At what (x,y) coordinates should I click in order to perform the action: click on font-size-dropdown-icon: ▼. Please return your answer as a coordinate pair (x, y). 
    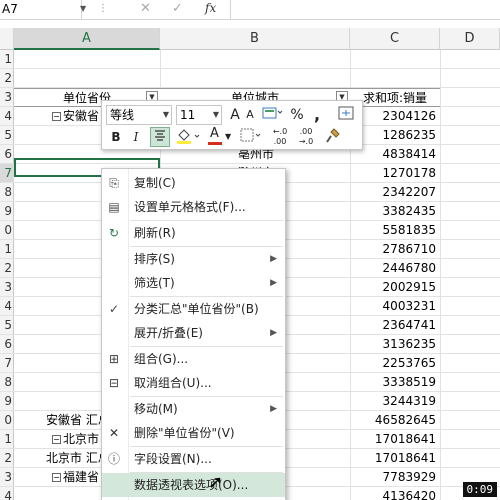
    Looking at the image, I should click on (216, 115).